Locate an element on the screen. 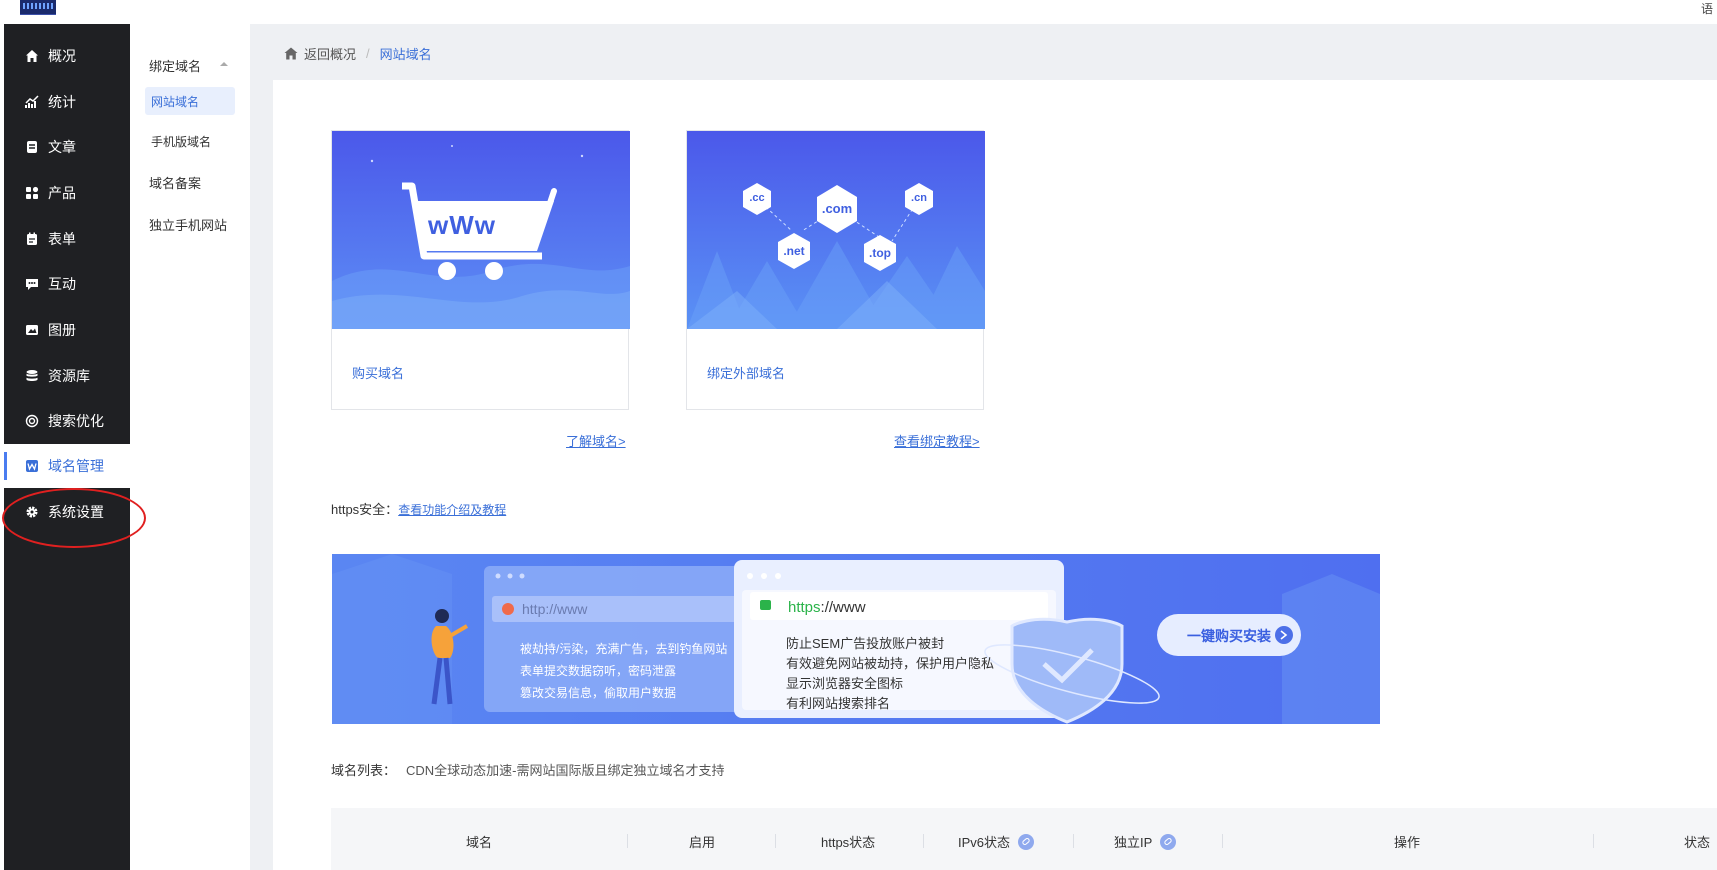  album-icon is located at coordinates (32, 330).